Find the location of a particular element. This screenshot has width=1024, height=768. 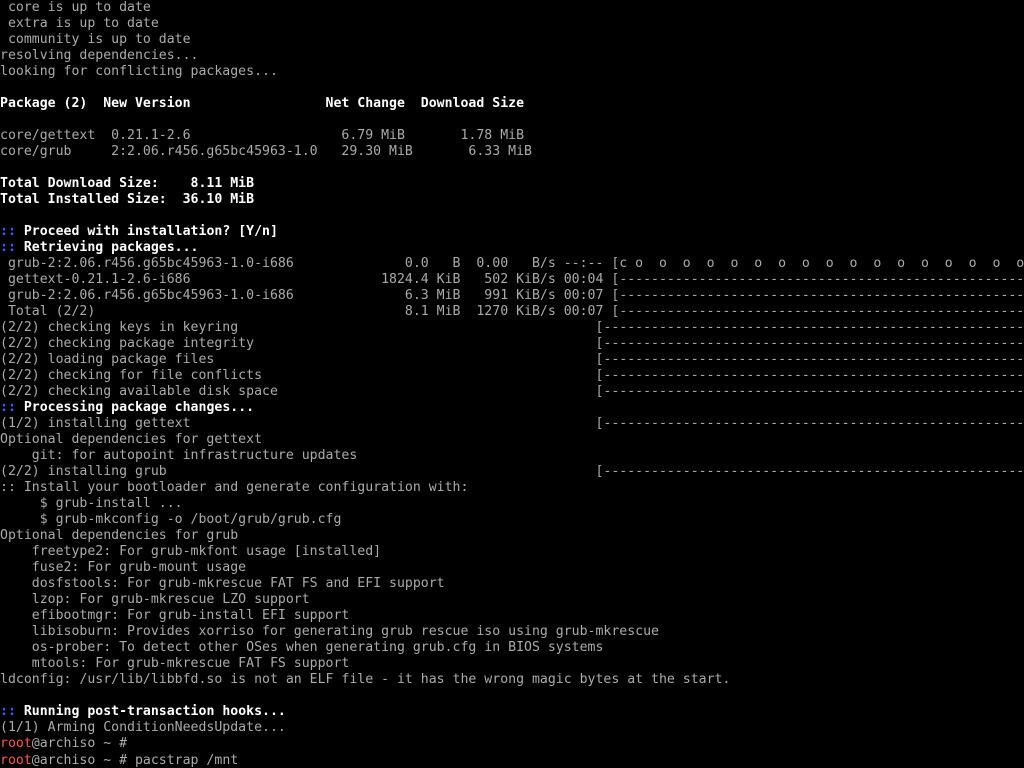

terminal-heading: Proceed with installation? [Y/n] is located at coordinates (150, 231).